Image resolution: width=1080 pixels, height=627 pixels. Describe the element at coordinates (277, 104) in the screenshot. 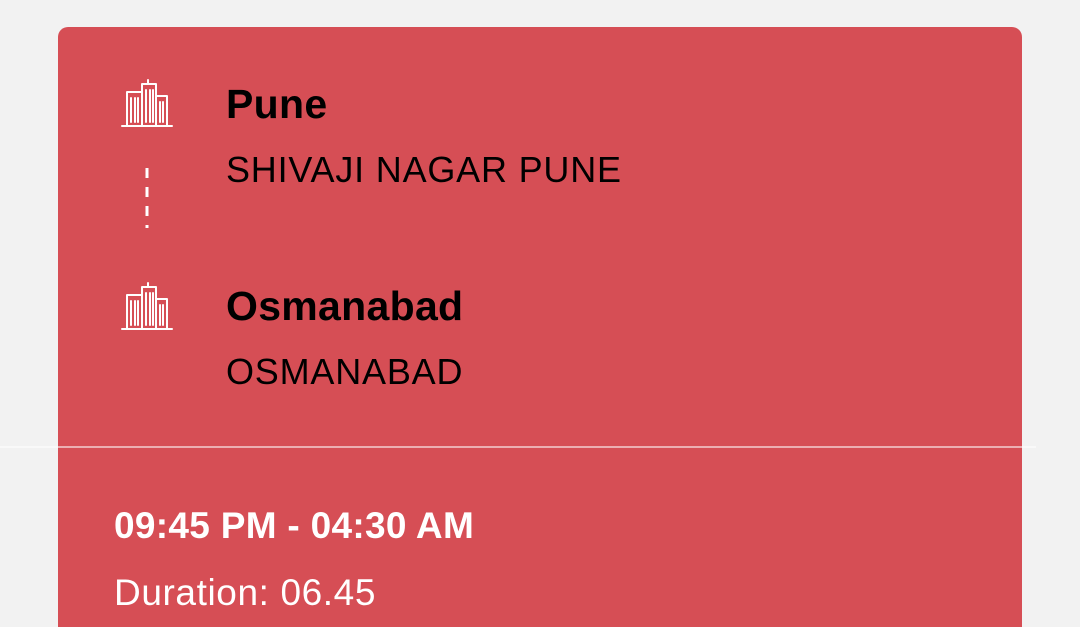

I see `origin-city: Pune` at that location.